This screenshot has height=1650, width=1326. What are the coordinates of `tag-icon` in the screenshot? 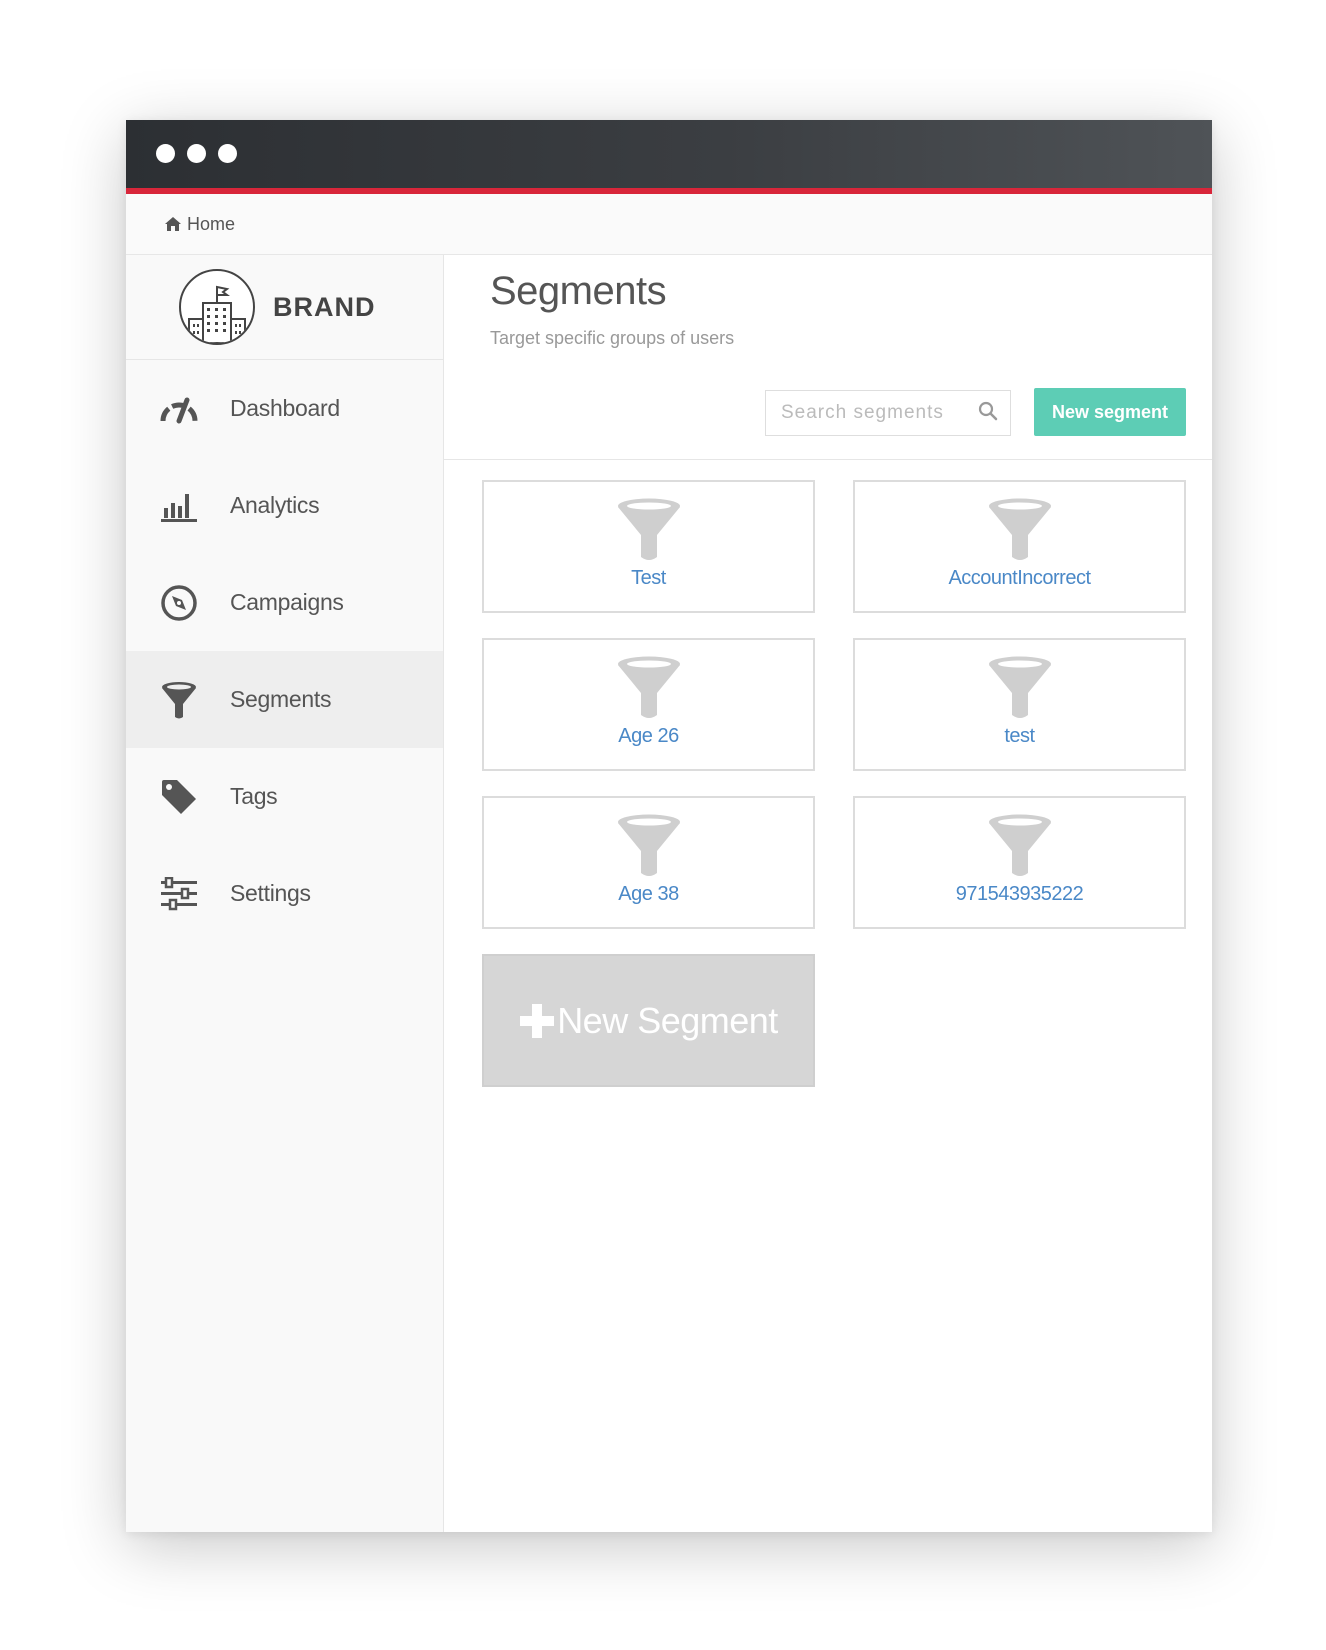 It's located at (179, 797).